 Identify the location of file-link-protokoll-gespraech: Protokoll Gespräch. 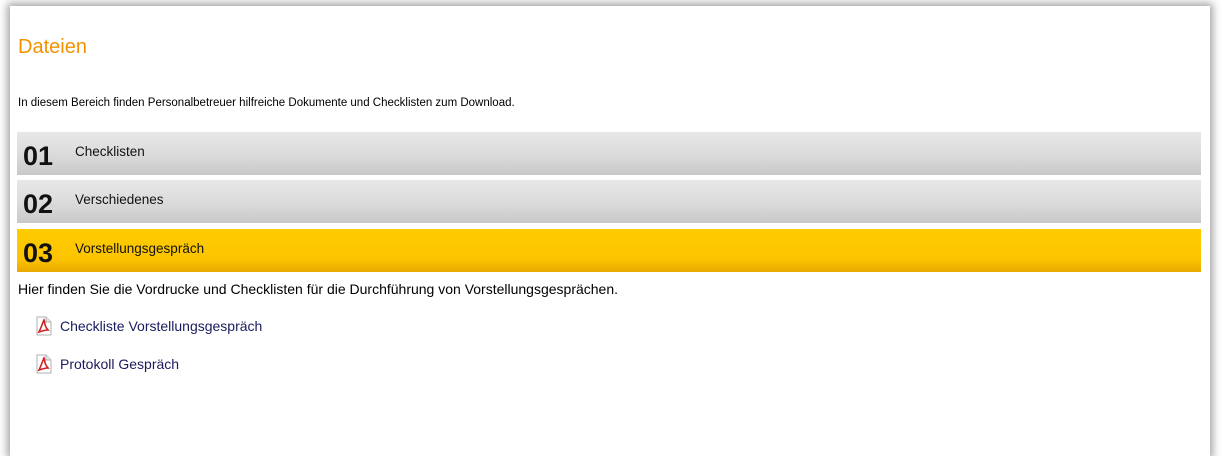
(107, 364).